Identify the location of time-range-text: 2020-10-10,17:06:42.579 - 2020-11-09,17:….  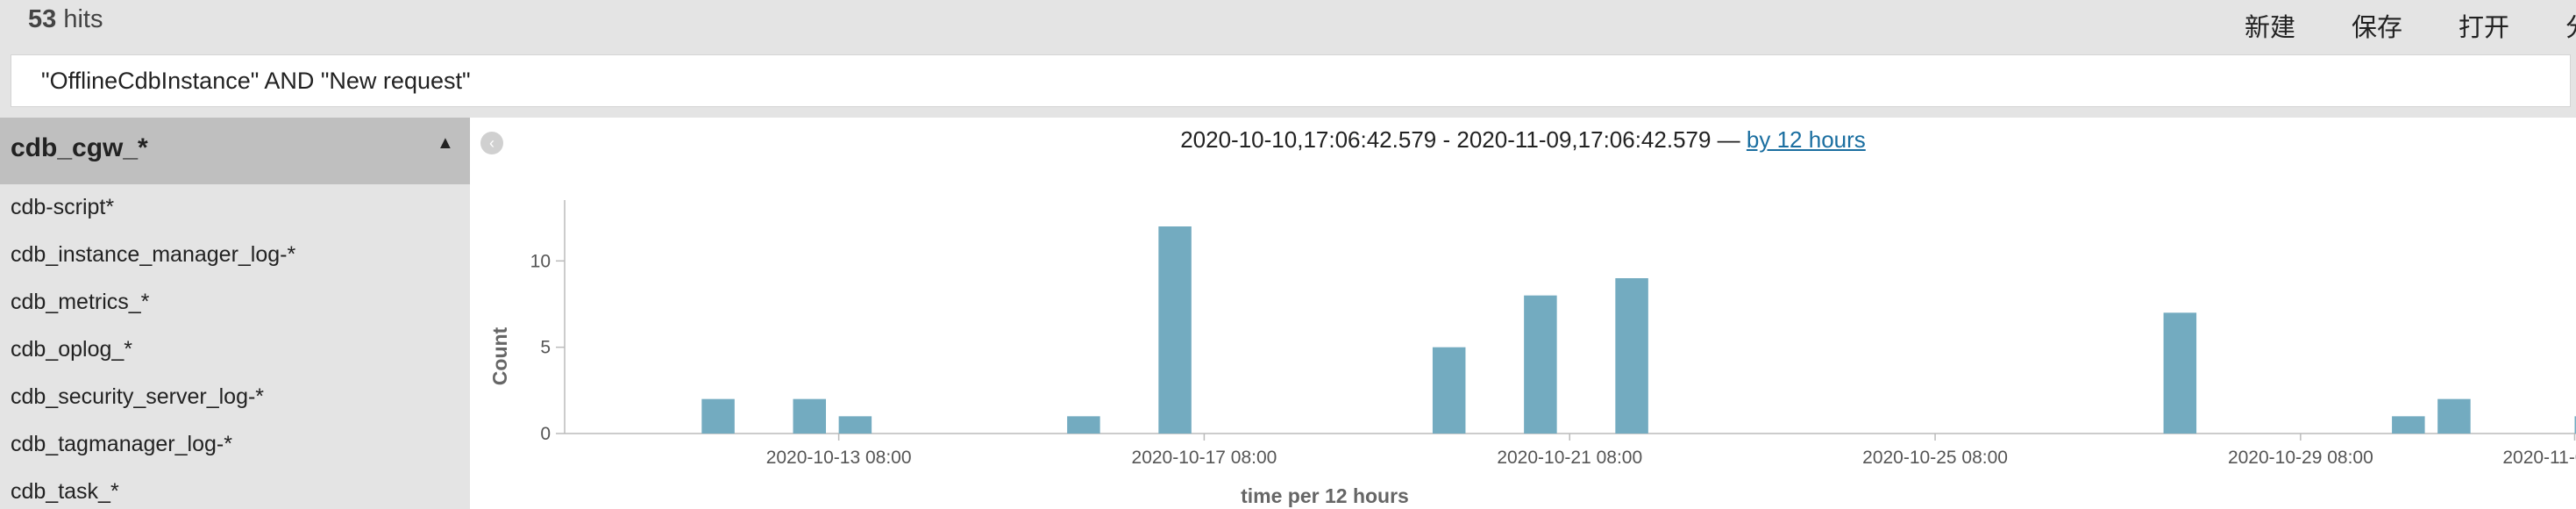
(1463, 139).